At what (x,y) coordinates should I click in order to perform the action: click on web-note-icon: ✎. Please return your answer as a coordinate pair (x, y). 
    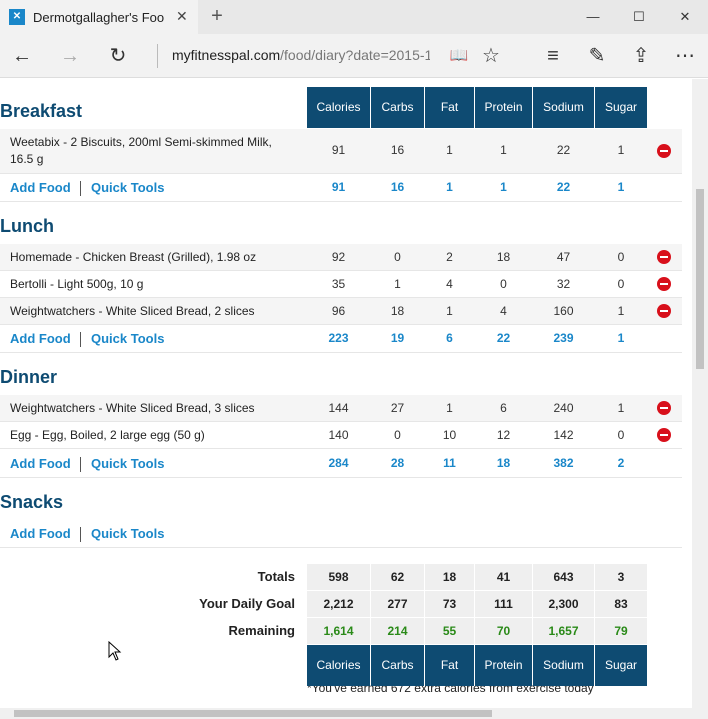
    Looking at the image, I should click on (597, 56).